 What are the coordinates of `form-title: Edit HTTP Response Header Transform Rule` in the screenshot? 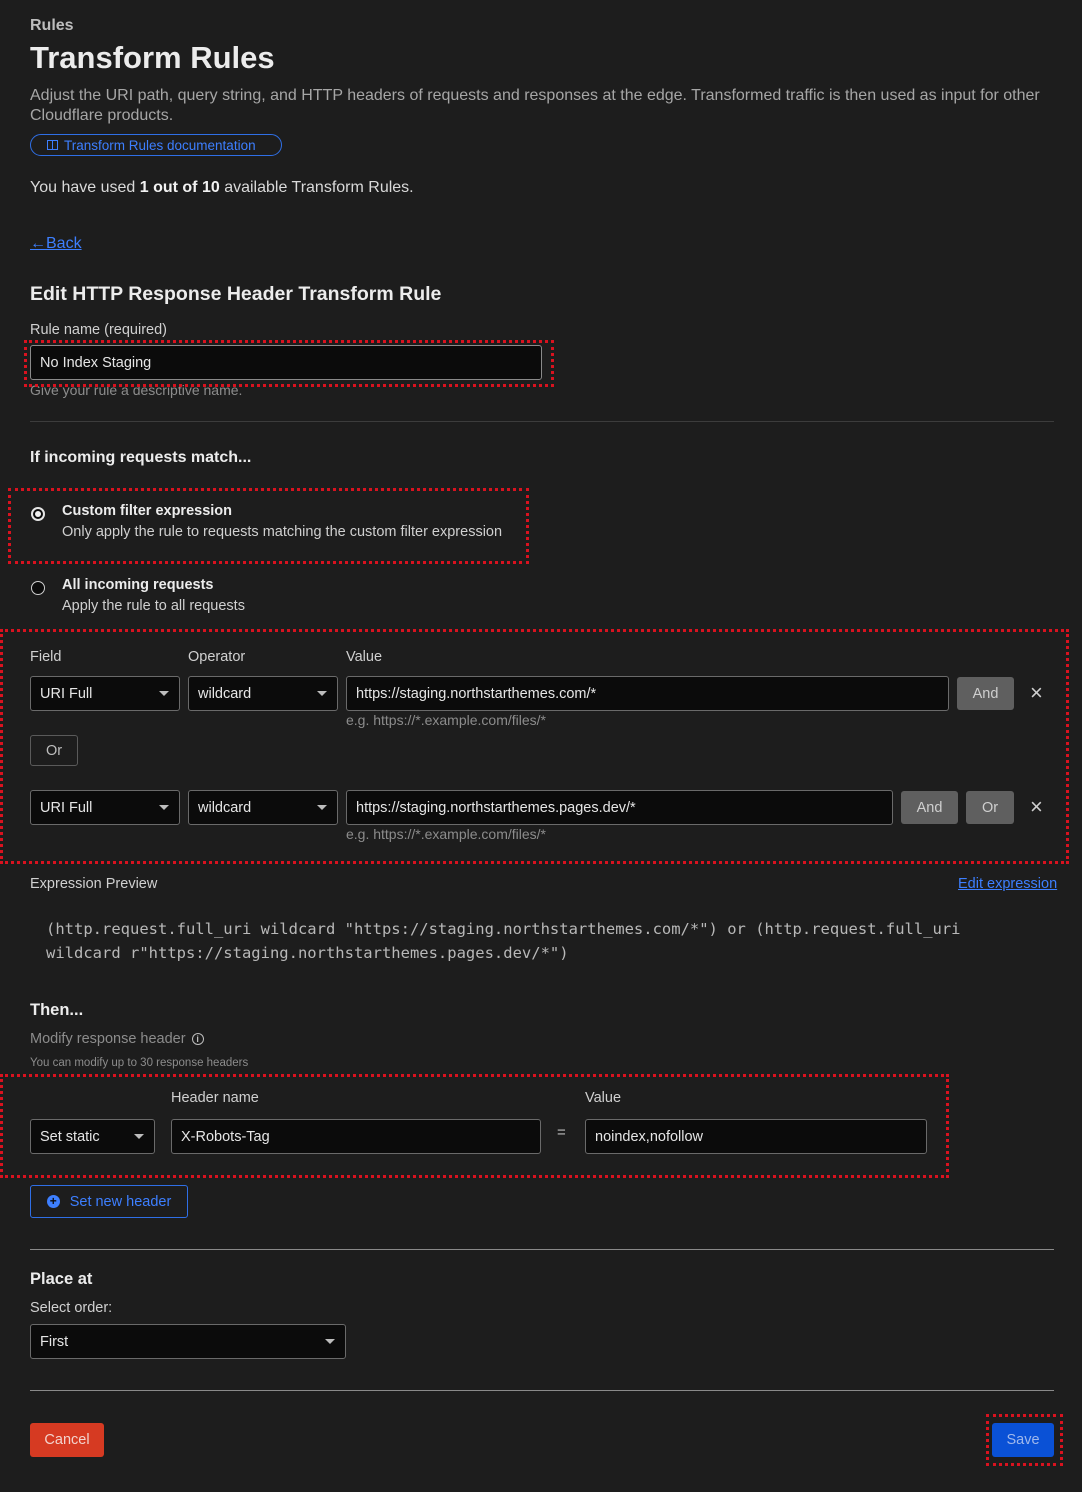 It's located at (236, 294).